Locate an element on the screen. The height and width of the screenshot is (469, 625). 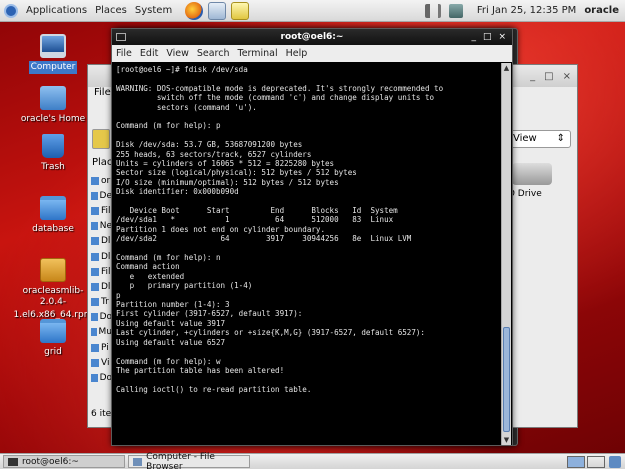
places-item: Ne is located at coordinates (100, 226).